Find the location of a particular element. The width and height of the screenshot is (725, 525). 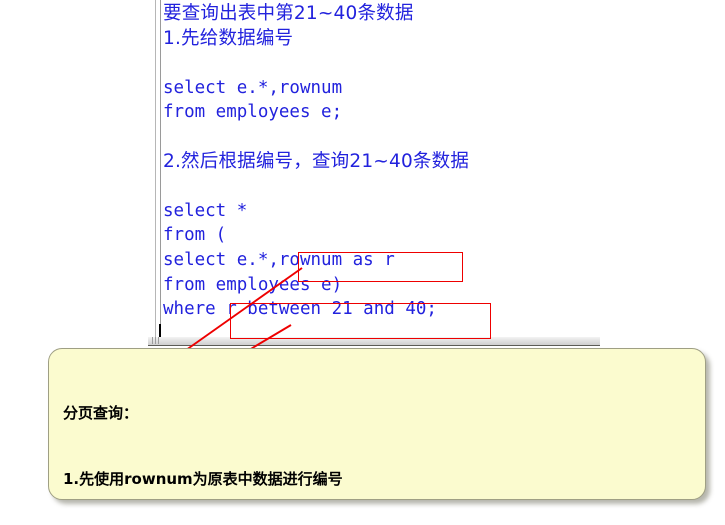

editor-code-line: from employees e; is located at coordinates (253, 112).